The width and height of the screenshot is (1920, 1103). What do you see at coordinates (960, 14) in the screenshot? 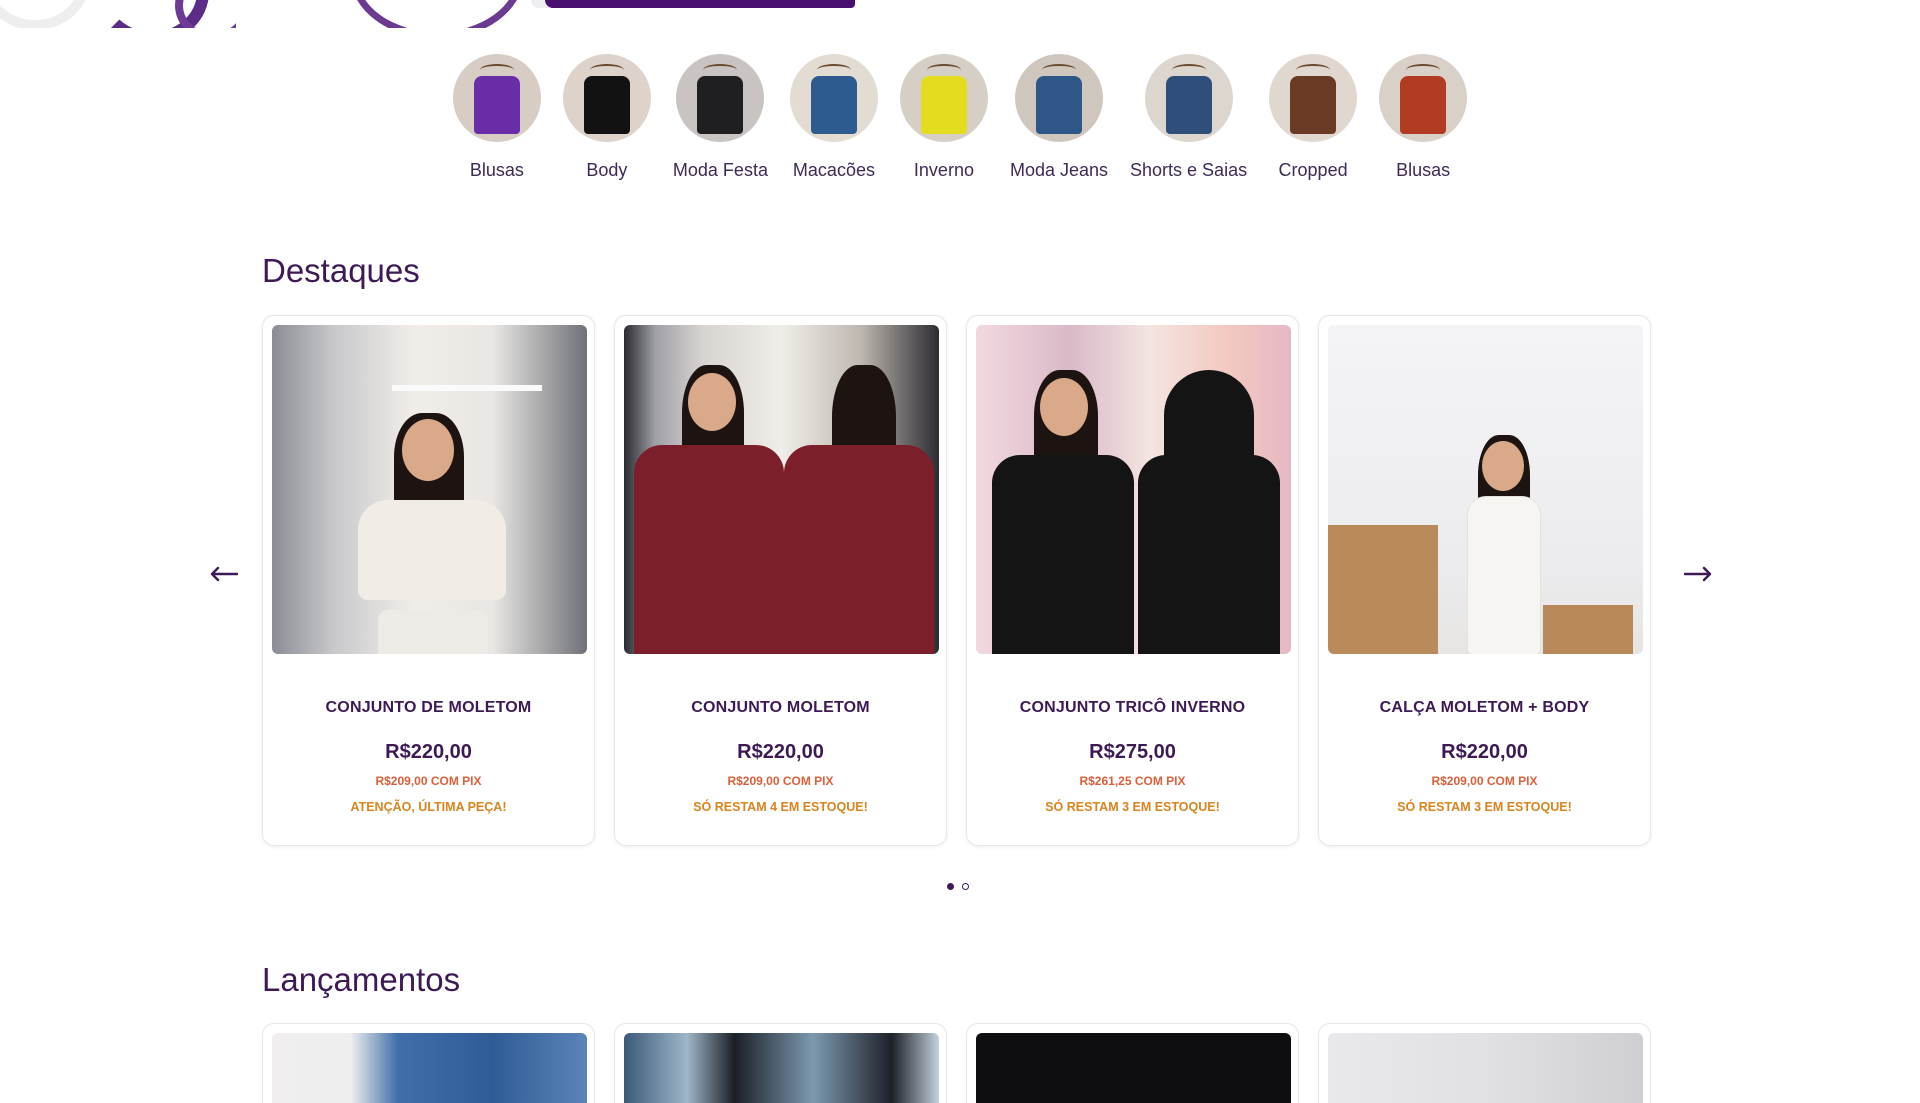
I see `hero-banner-bottom-edge` at bounding box center [960, 14].